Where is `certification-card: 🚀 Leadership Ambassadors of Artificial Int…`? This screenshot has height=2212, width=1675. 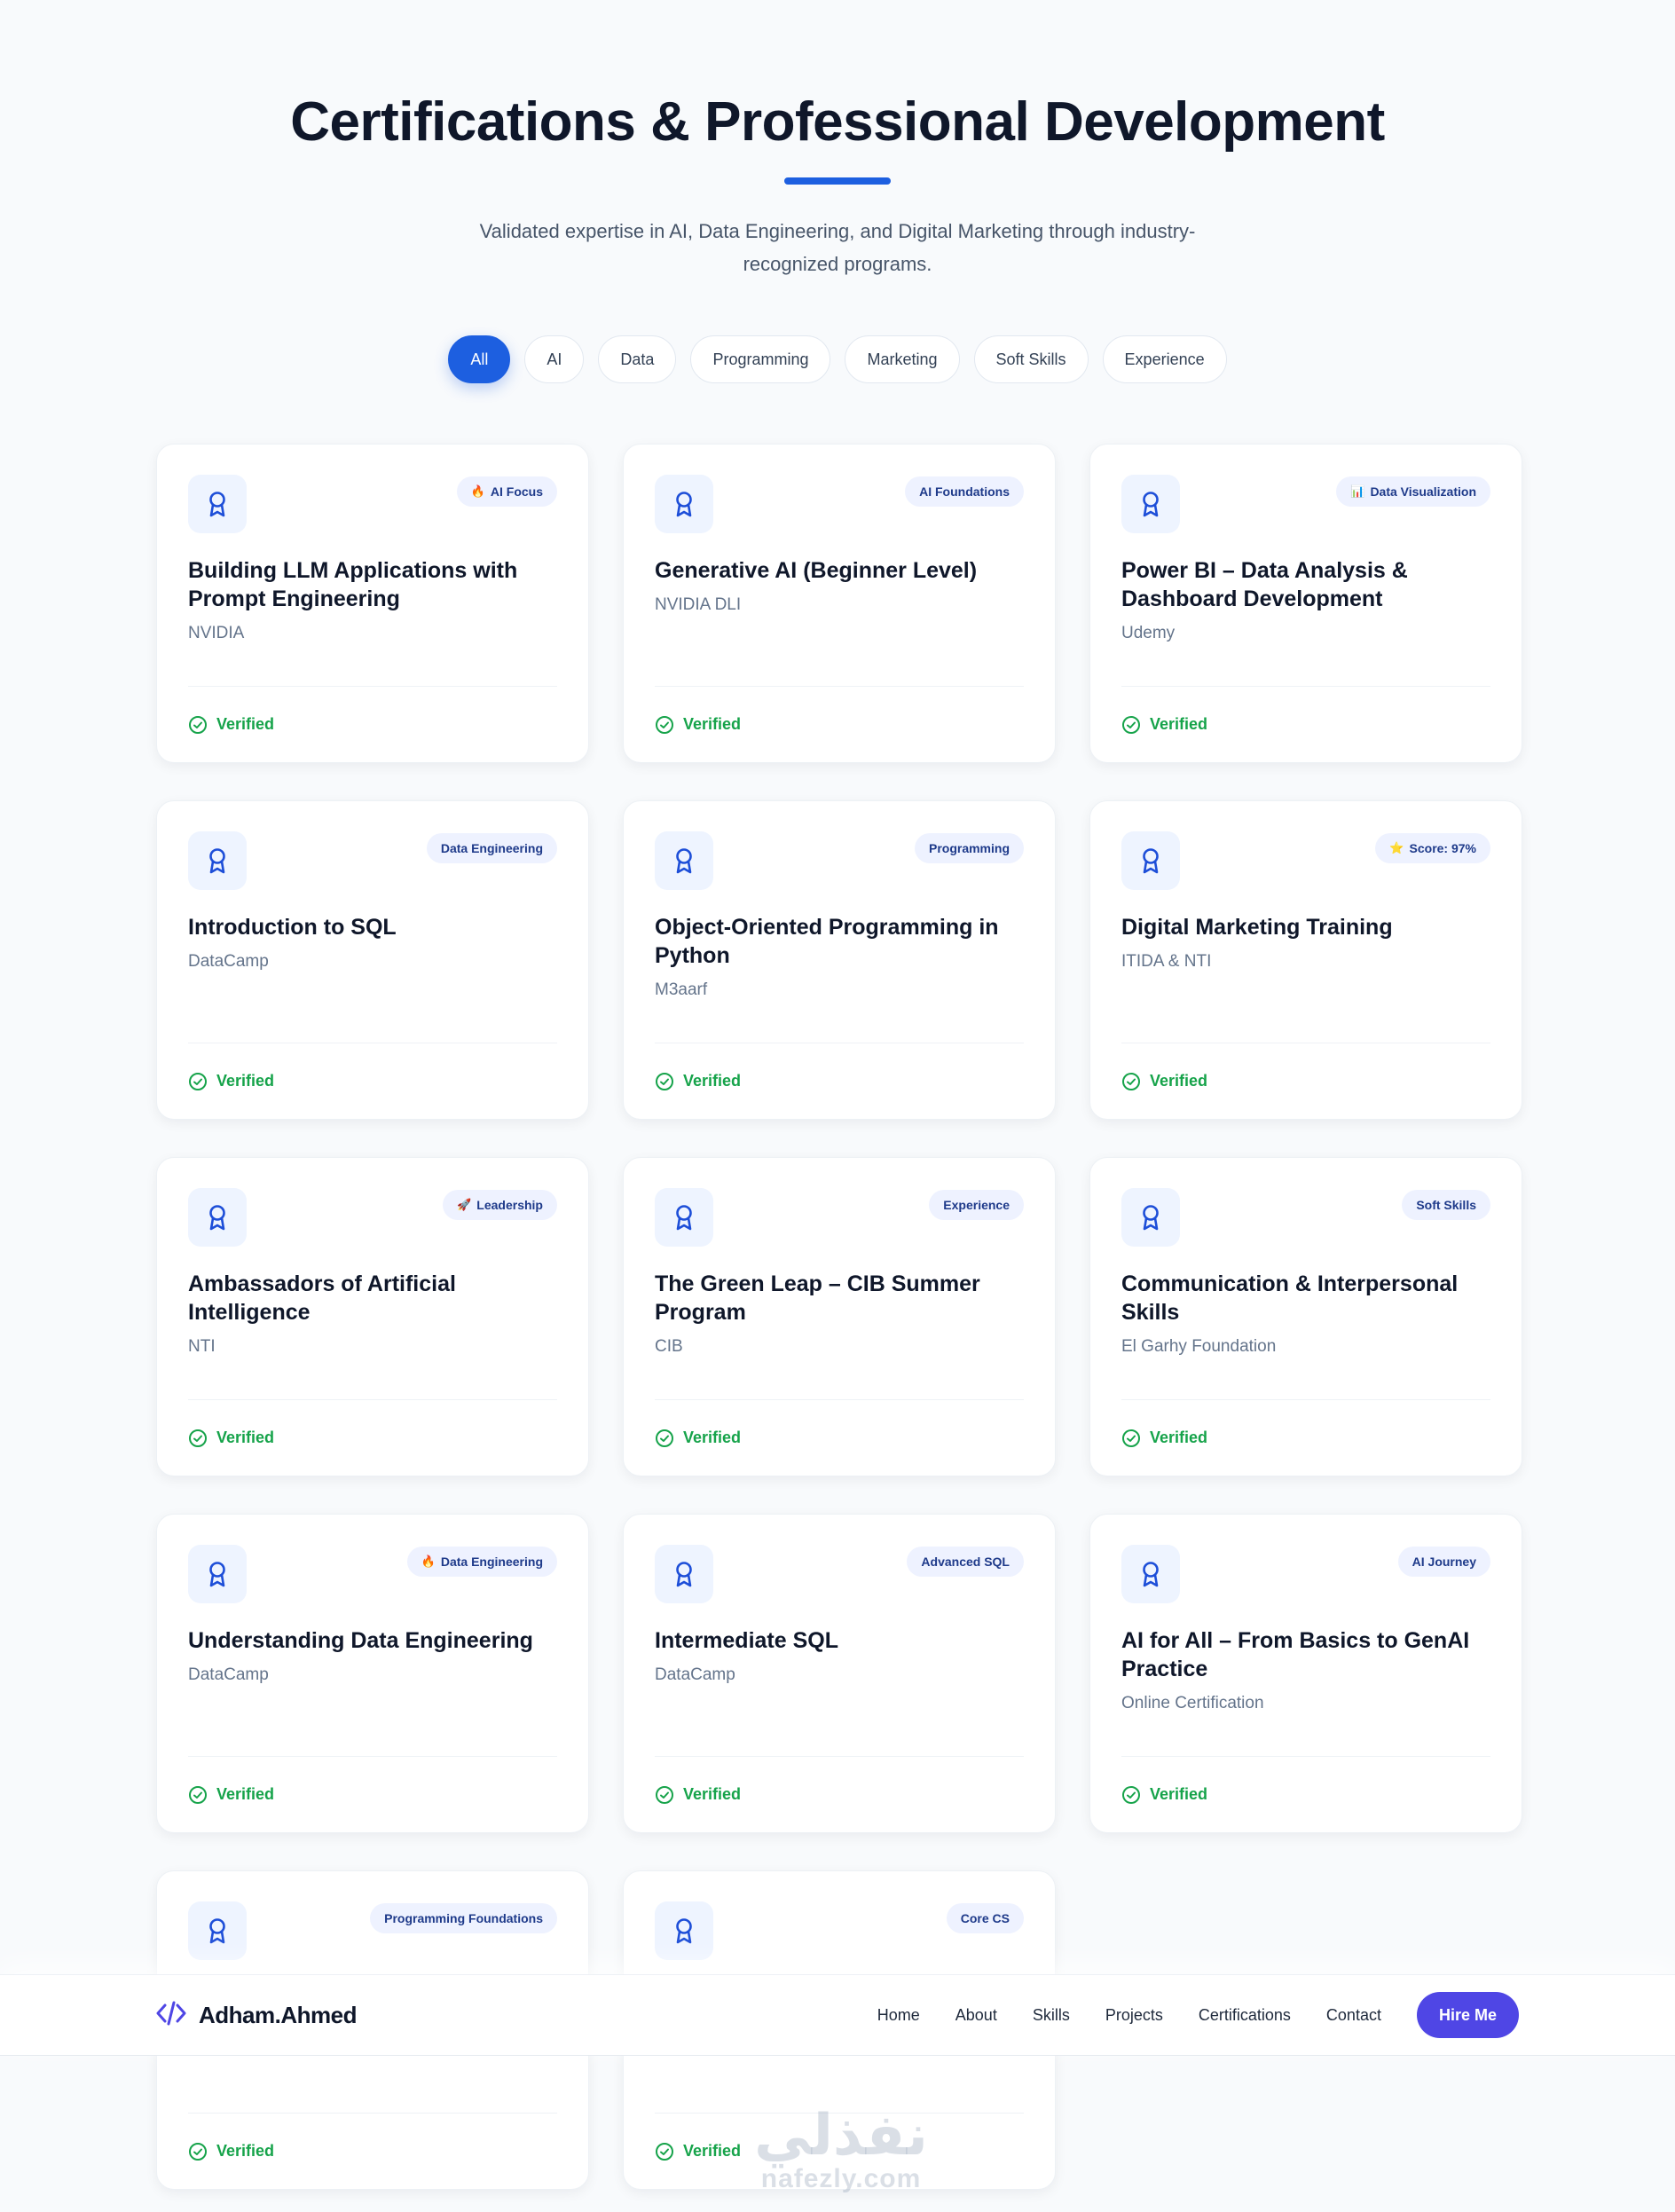
certification-card: 🚀 Leadership Ambassadors of Artificial Int… is located at coordinates (372, 1316).